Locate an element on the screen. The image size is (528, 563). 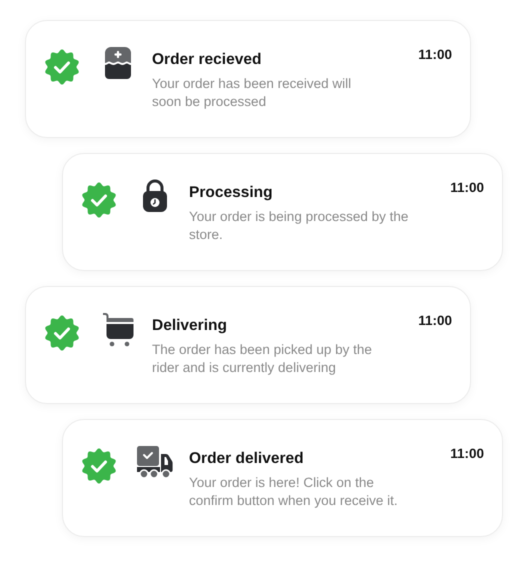
step-description: Your order has been received will soon be processed is located at coordinates (252, 93).